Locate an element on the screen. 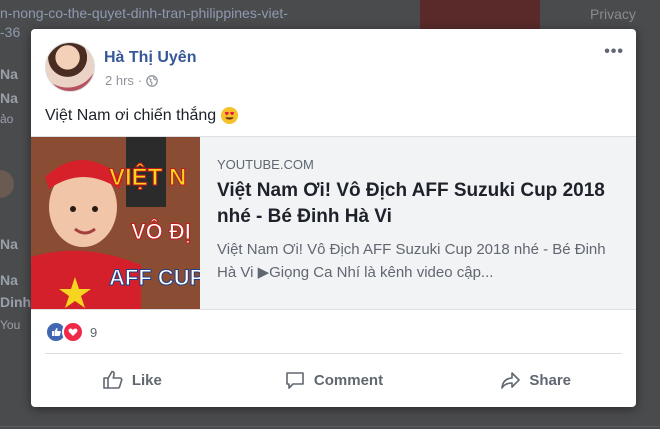 This screenshot has width=660, height=429. heart-eyes-emoji-icon is located at coordinates (230, 115).